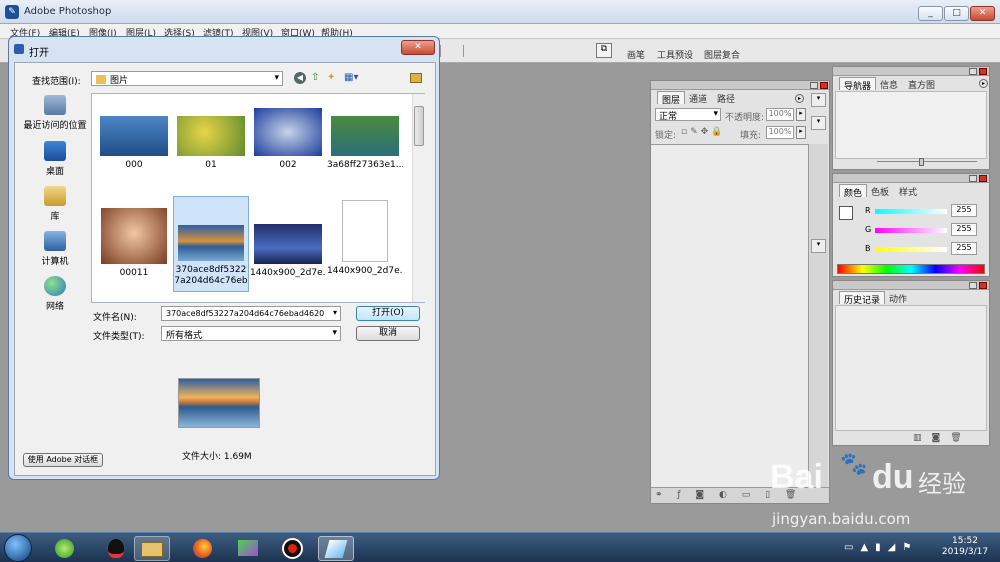  I want to click on zoom-slider, so click(927, 163).